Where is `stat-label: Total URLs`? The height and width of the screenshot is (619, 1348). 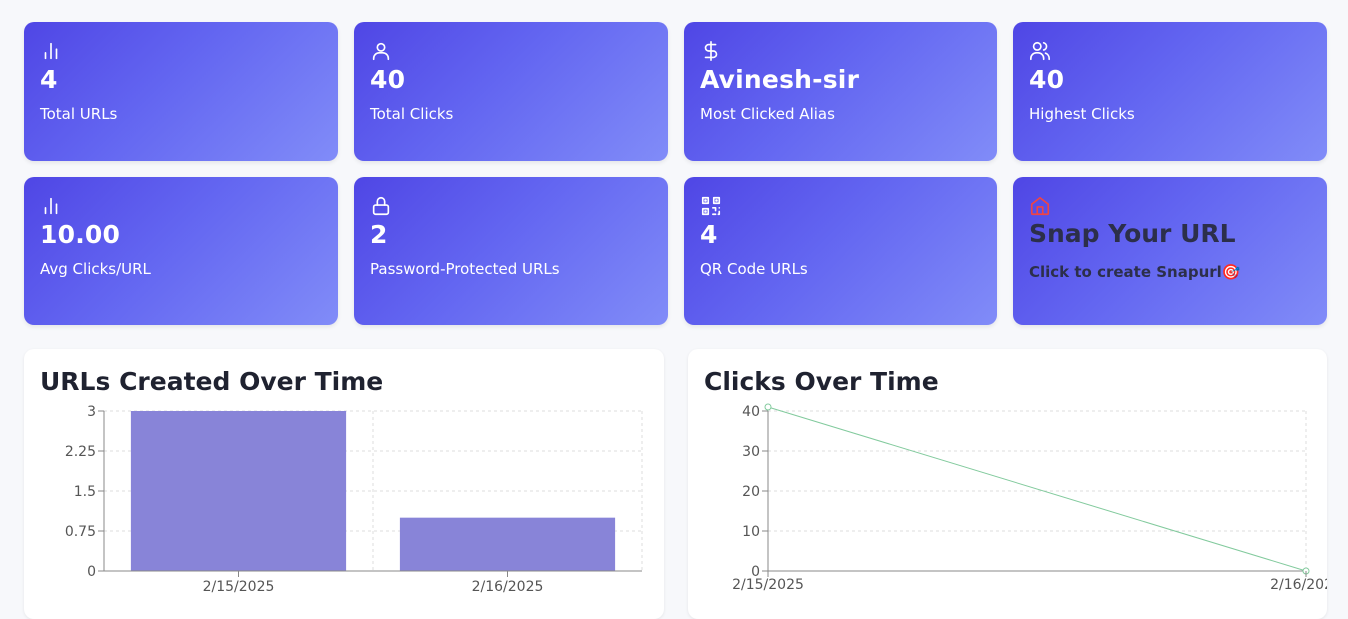 stat-label: Total URLs is located at coordinates (79, 114).